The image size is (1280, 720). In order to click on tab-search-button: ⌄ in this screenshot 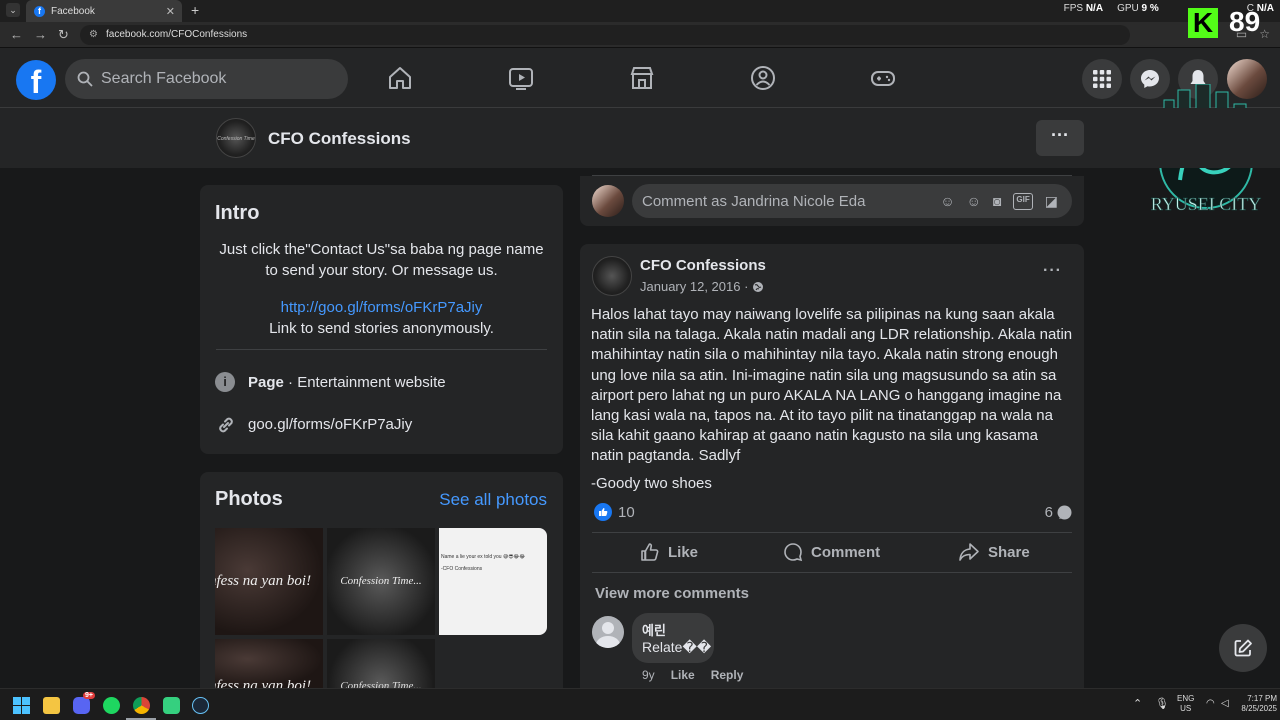, I will do `click(13, 10)`.